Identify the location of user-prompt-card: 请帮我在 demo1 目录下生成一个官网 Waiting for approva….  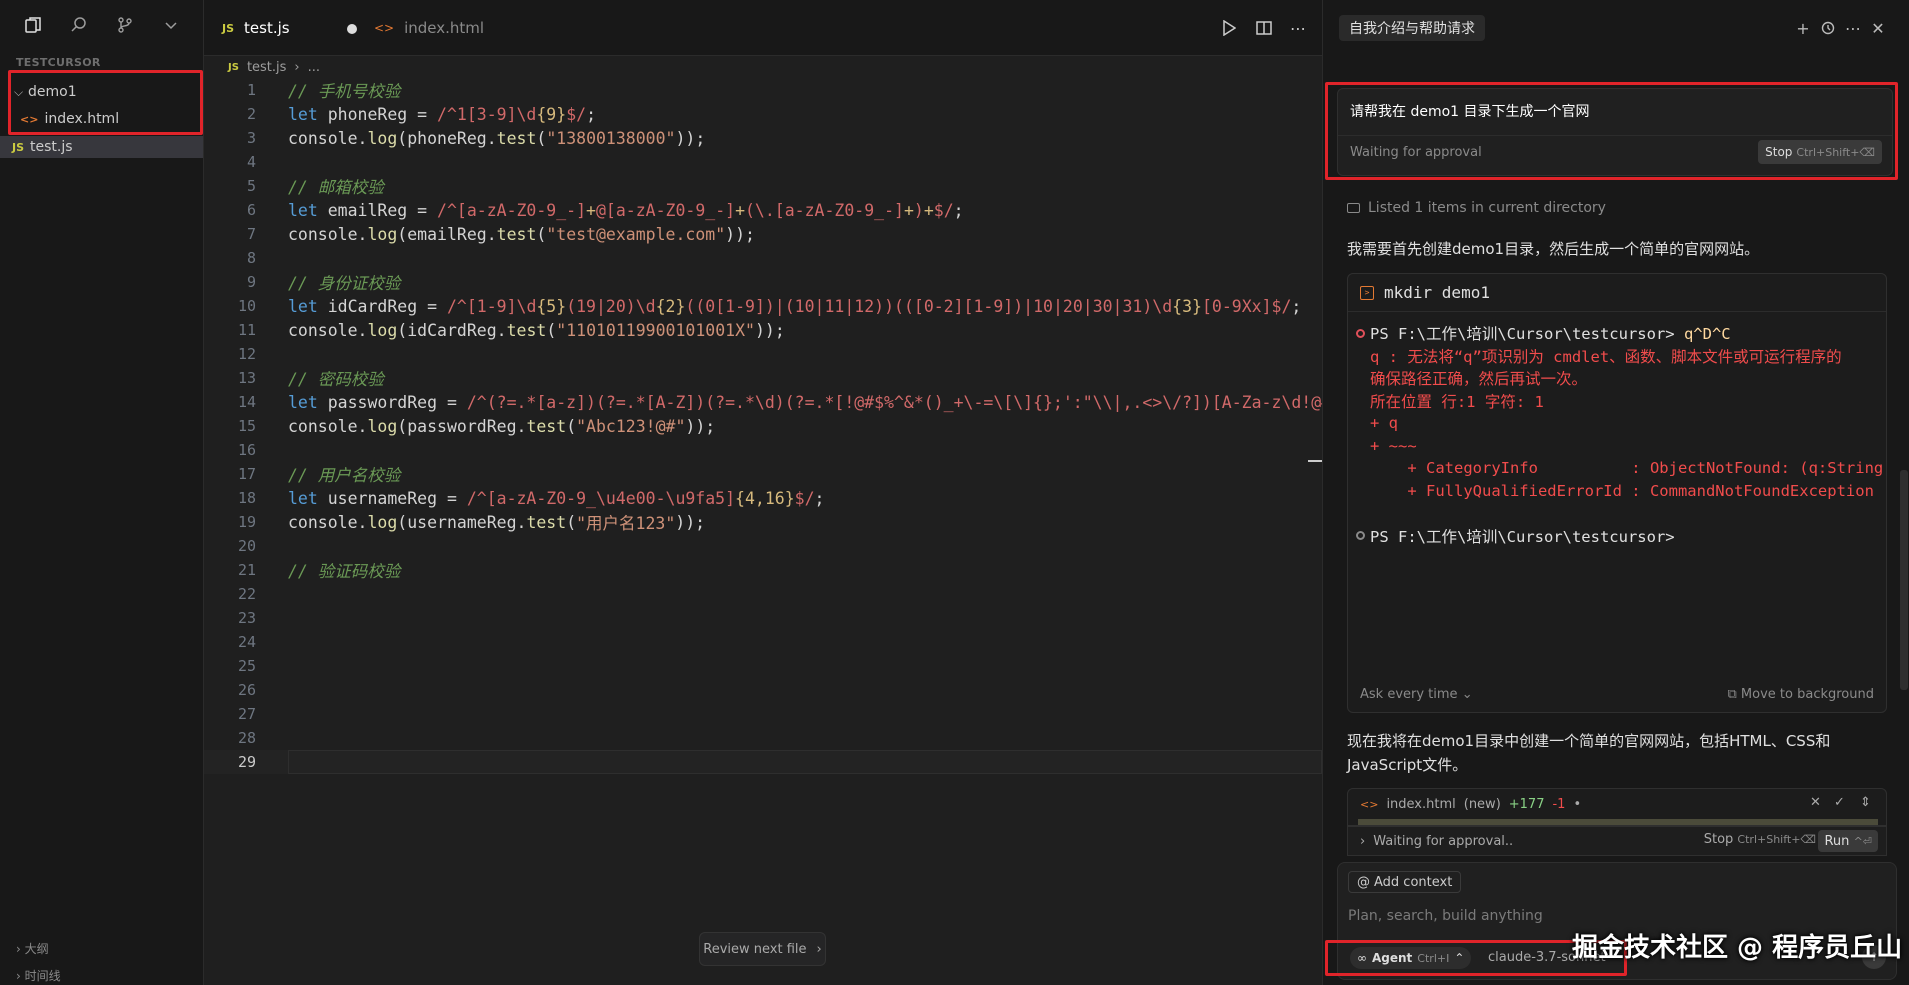
(1615, 132).